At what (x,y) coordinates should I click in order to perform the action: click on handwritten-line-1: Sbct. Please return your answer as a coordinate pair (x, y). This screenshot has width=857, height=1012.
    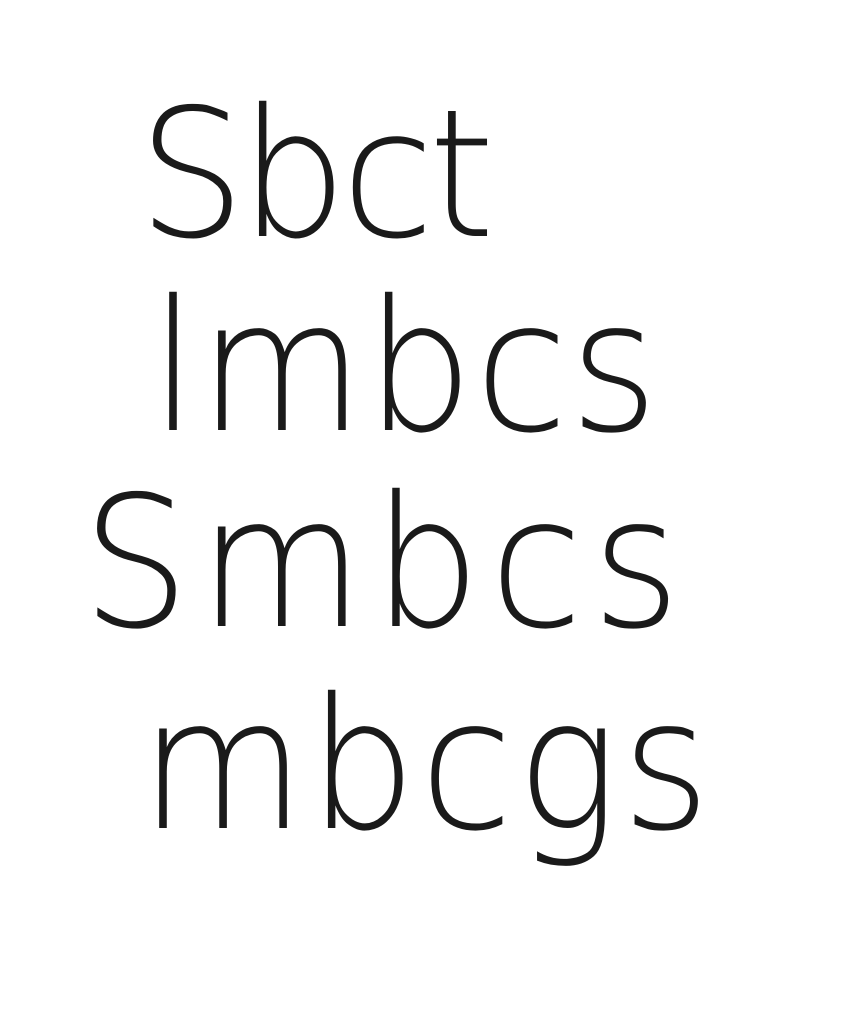
    Looking at the image, I should click on (316, 174).